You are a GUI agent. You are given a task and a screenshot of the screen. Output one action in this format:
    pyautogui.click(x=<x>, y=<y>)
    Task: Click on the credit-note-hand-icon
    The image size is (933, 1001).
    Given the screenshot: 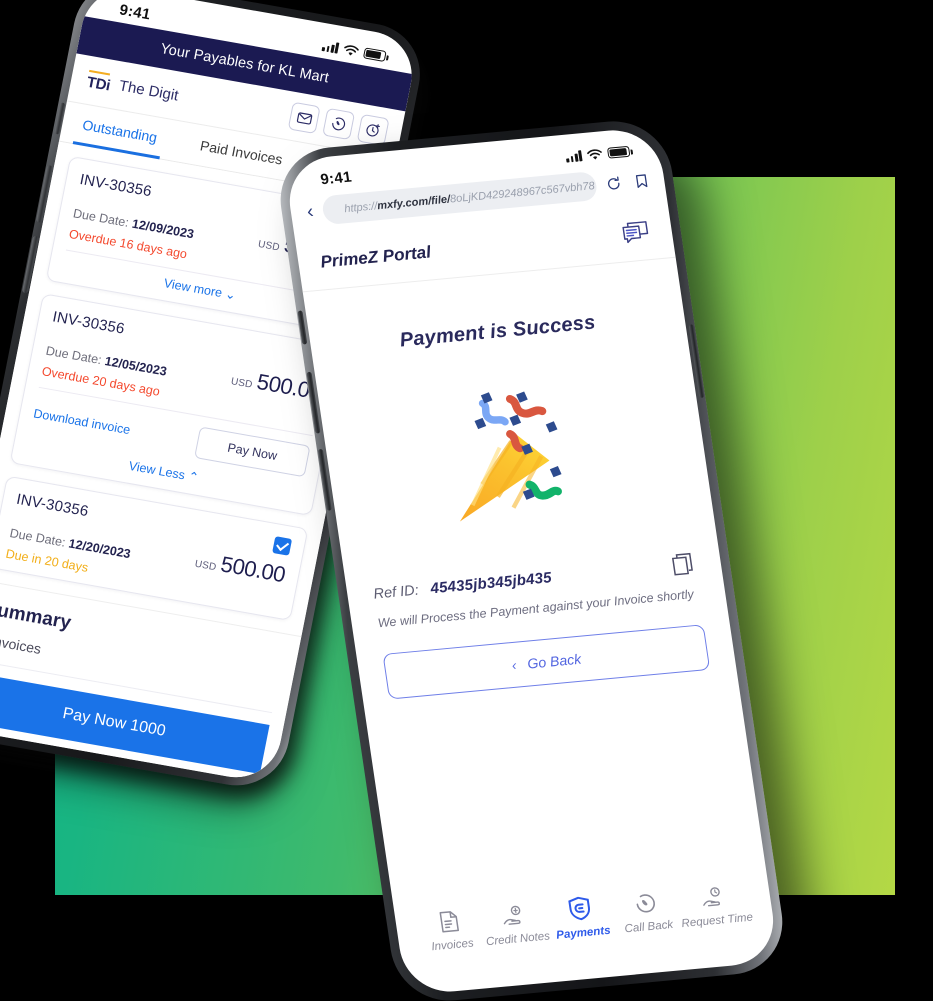 What is the action you would take?
    pyautogui.click(x=512, y=915)
    